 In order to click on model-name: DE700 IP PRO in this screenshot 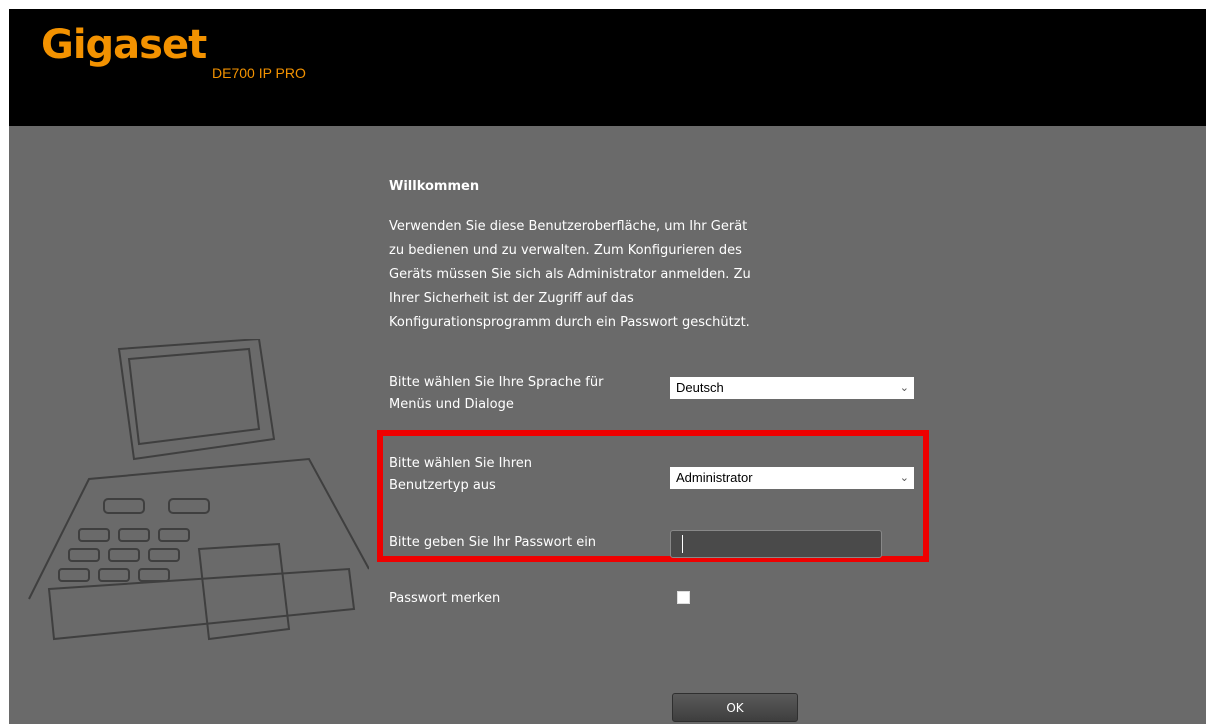, I will do `click(259, 73)`.